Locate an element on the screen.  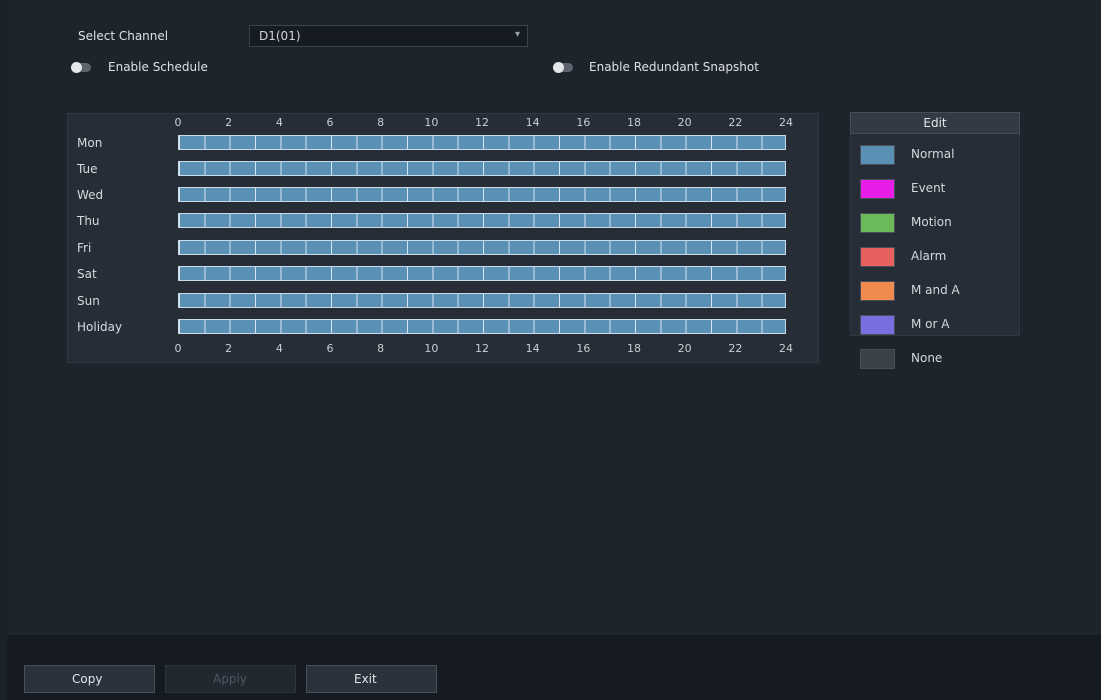
exit-button: Exit is located at coordinates (371, 679).